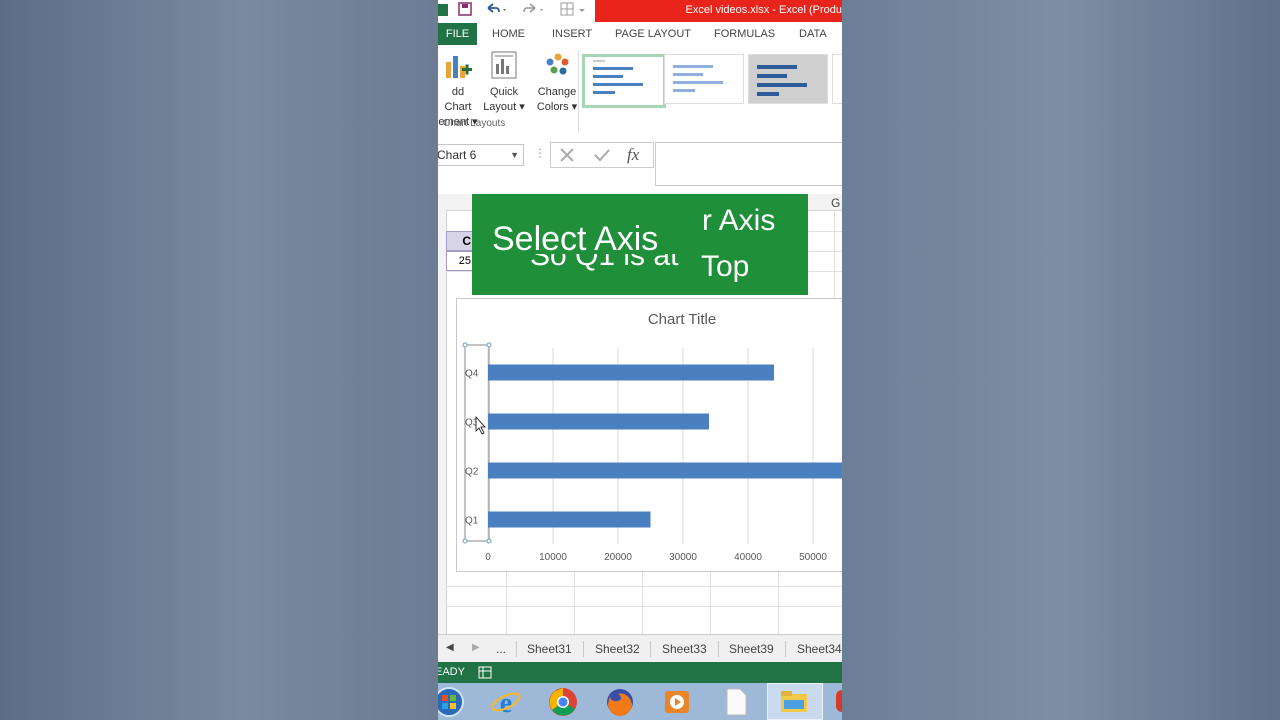 This screenshot has height=720, width=1280. What do you see at coordinates (459, 67) in the screenshot?
I see `add-chart-element-icon` at bounding box center [459, 67].